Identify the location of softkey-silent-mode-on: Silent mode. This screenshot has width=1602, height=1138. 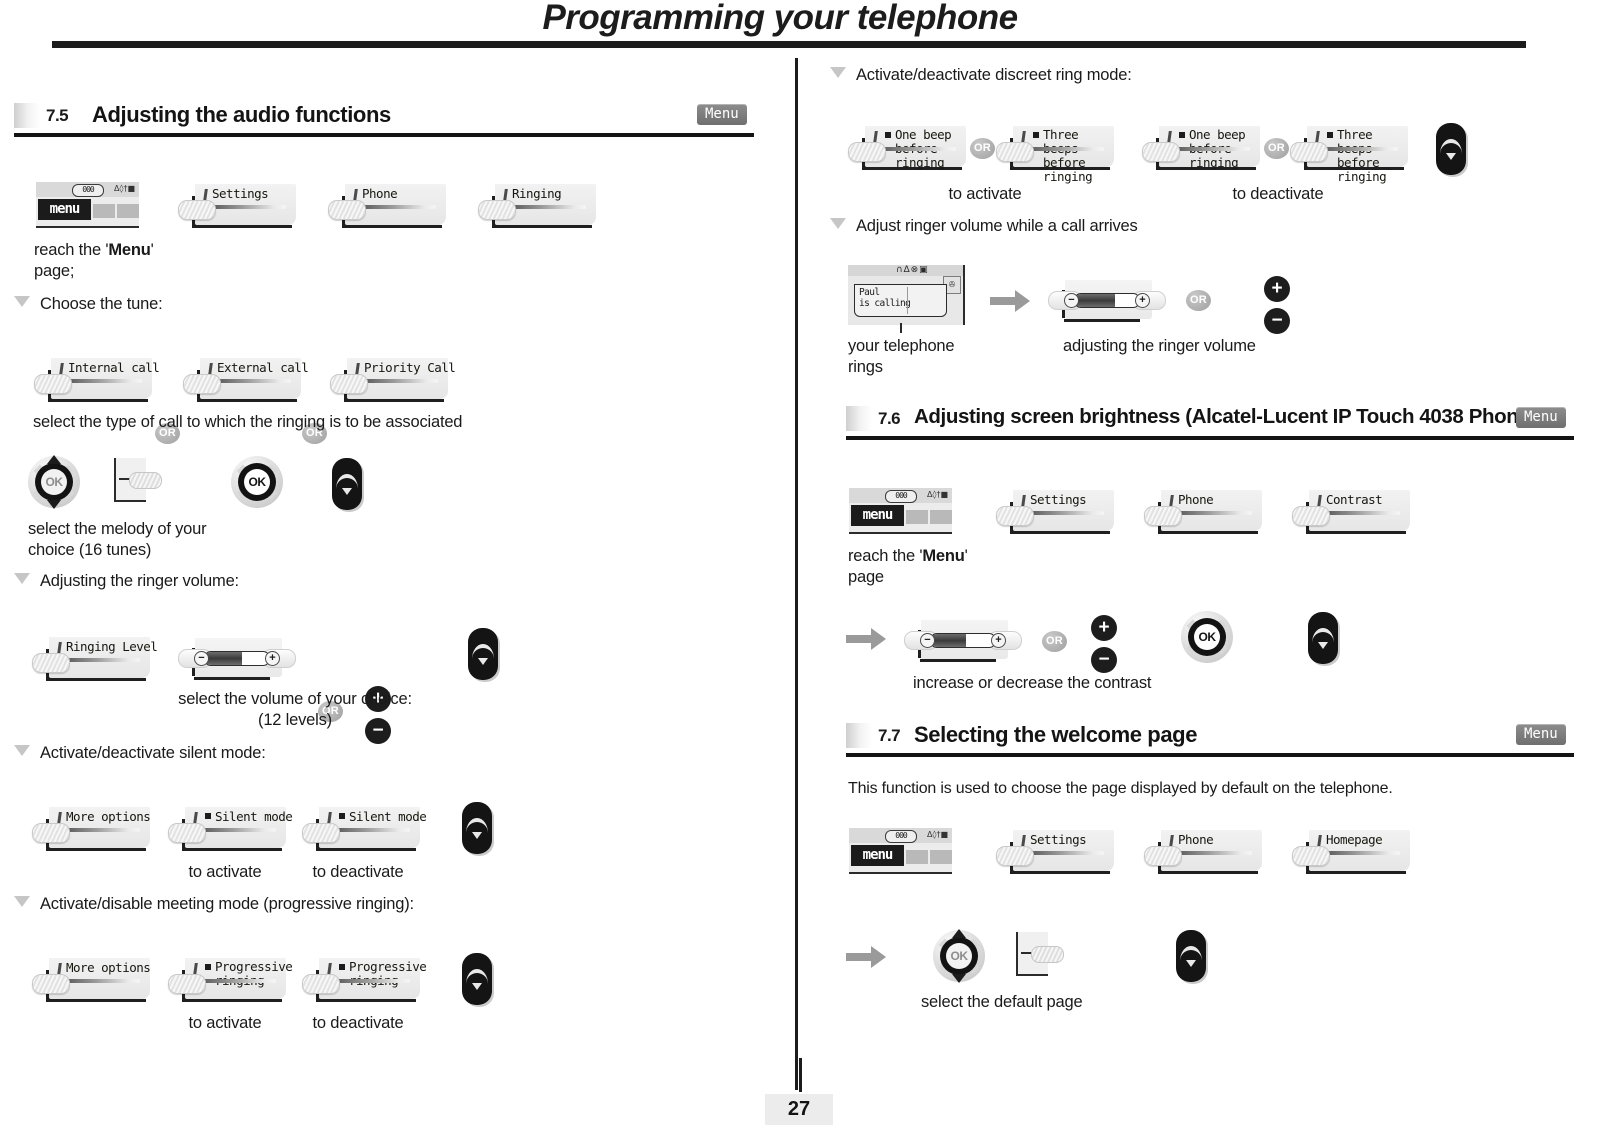
(230, 829).